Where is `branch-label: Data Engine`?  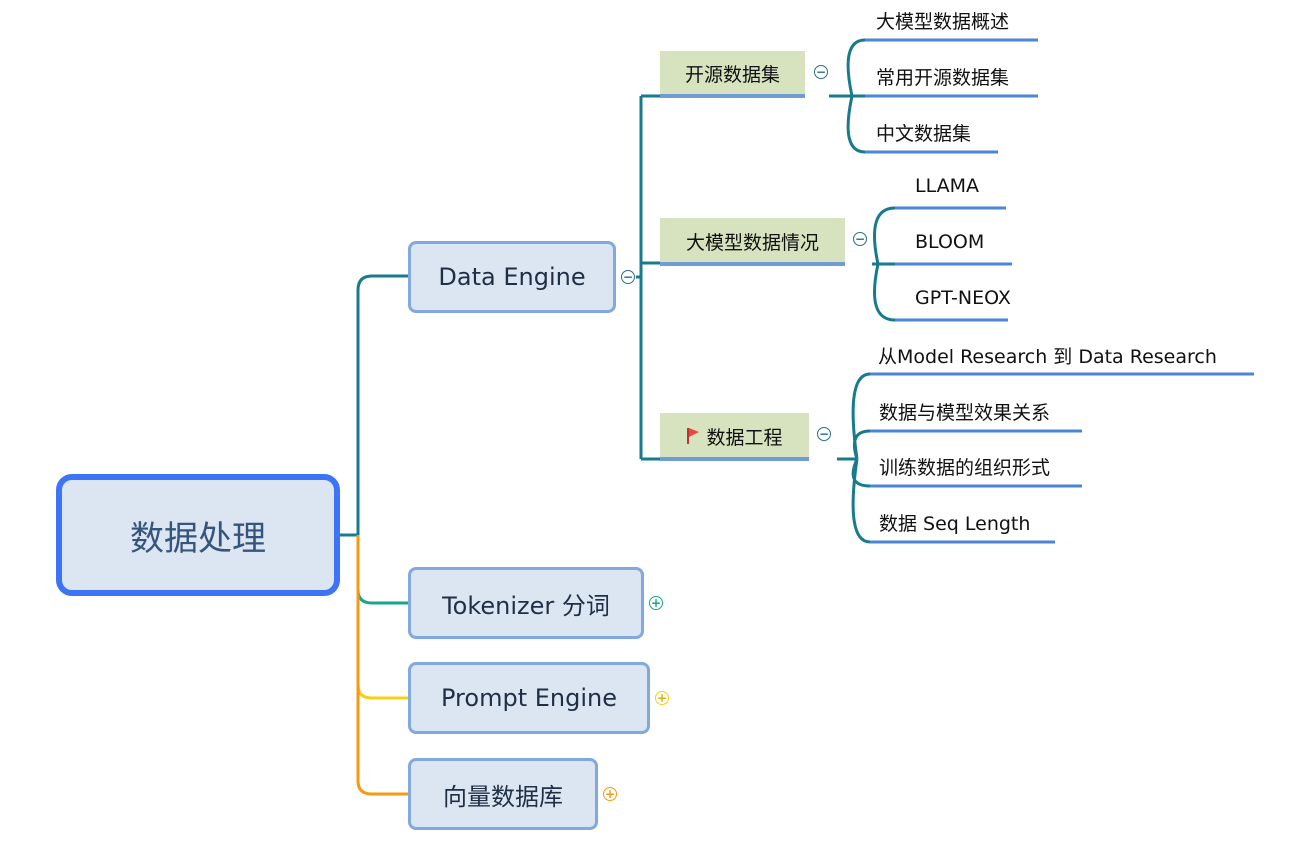
branch-label: Data Engine is located at coordinates (512, 277).